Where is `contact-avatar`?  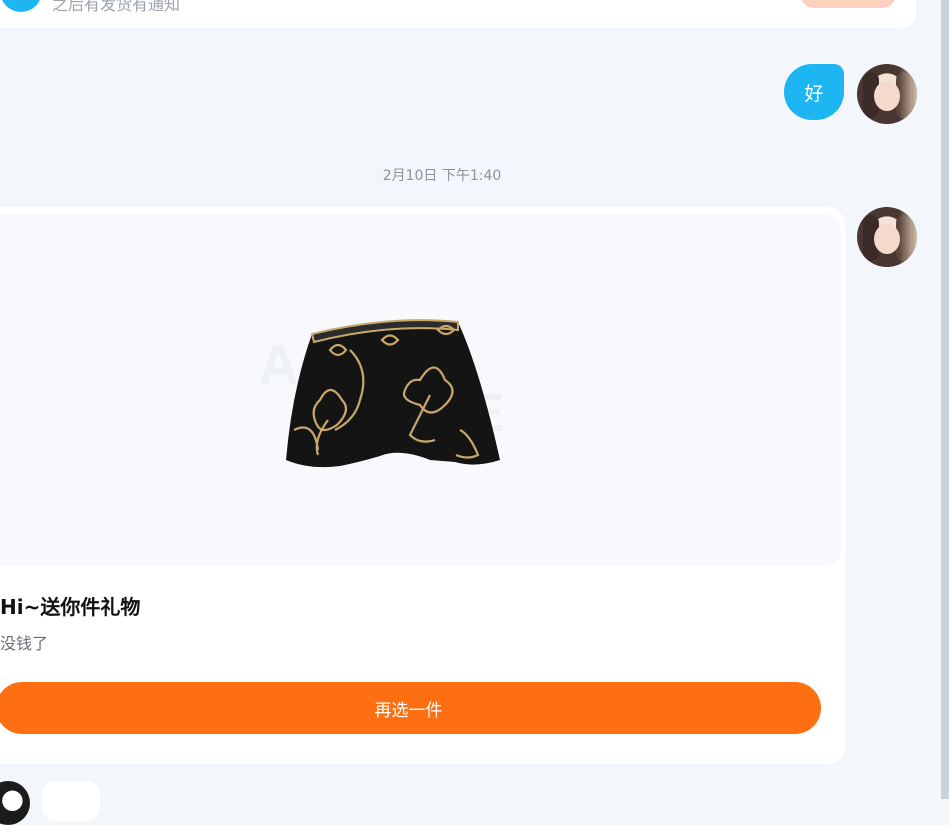
contact-avatar is located at coordinates (15, 803).